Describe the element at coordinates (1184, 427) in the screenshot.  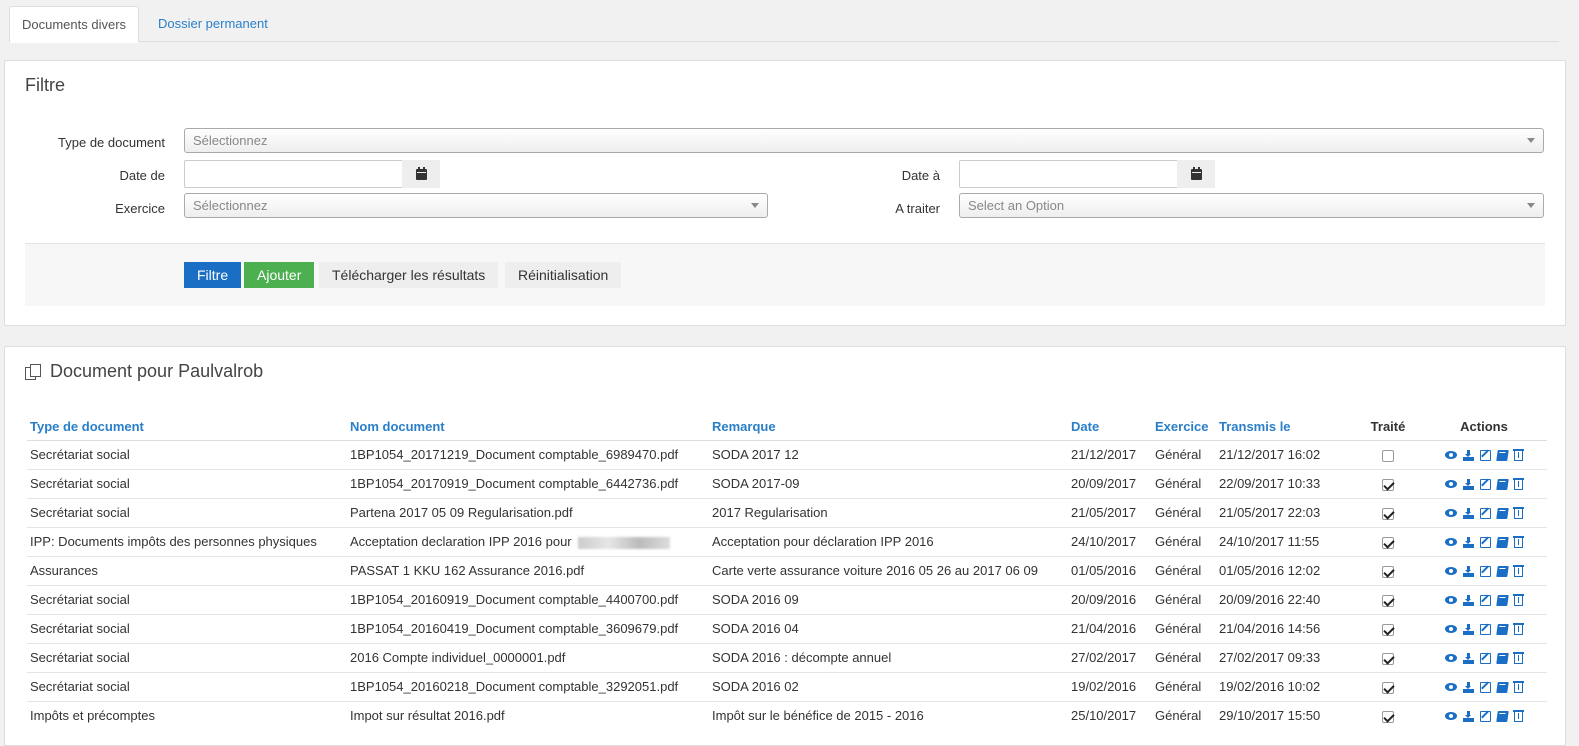
I see `column-header-exercice: Exercice` at that location.